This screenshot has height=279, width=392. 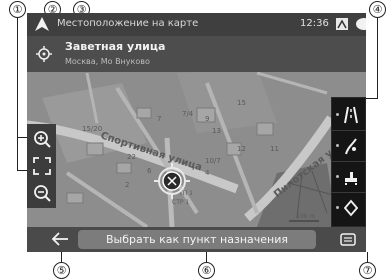 What do you see at coordinates (241, 149) in the screenshot?
I see `house-number: 12` at bounding box center [241, 149].